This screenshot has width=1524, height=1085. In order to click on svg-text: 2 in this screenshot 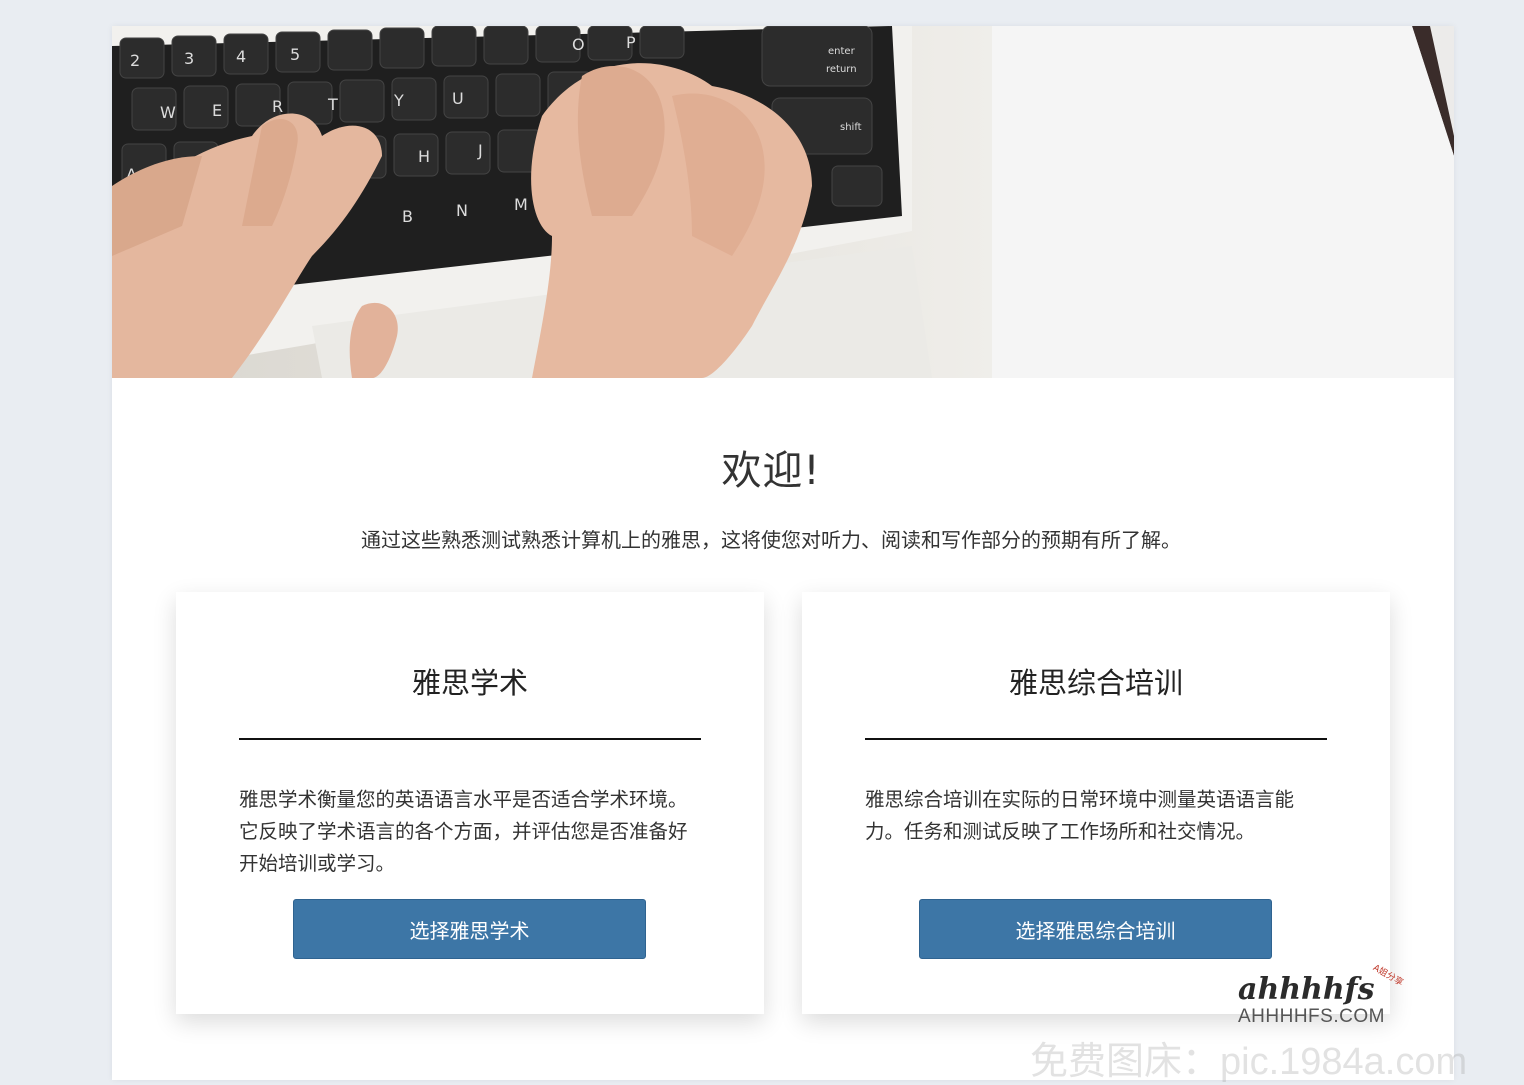, I will do `click(135, 60)`.